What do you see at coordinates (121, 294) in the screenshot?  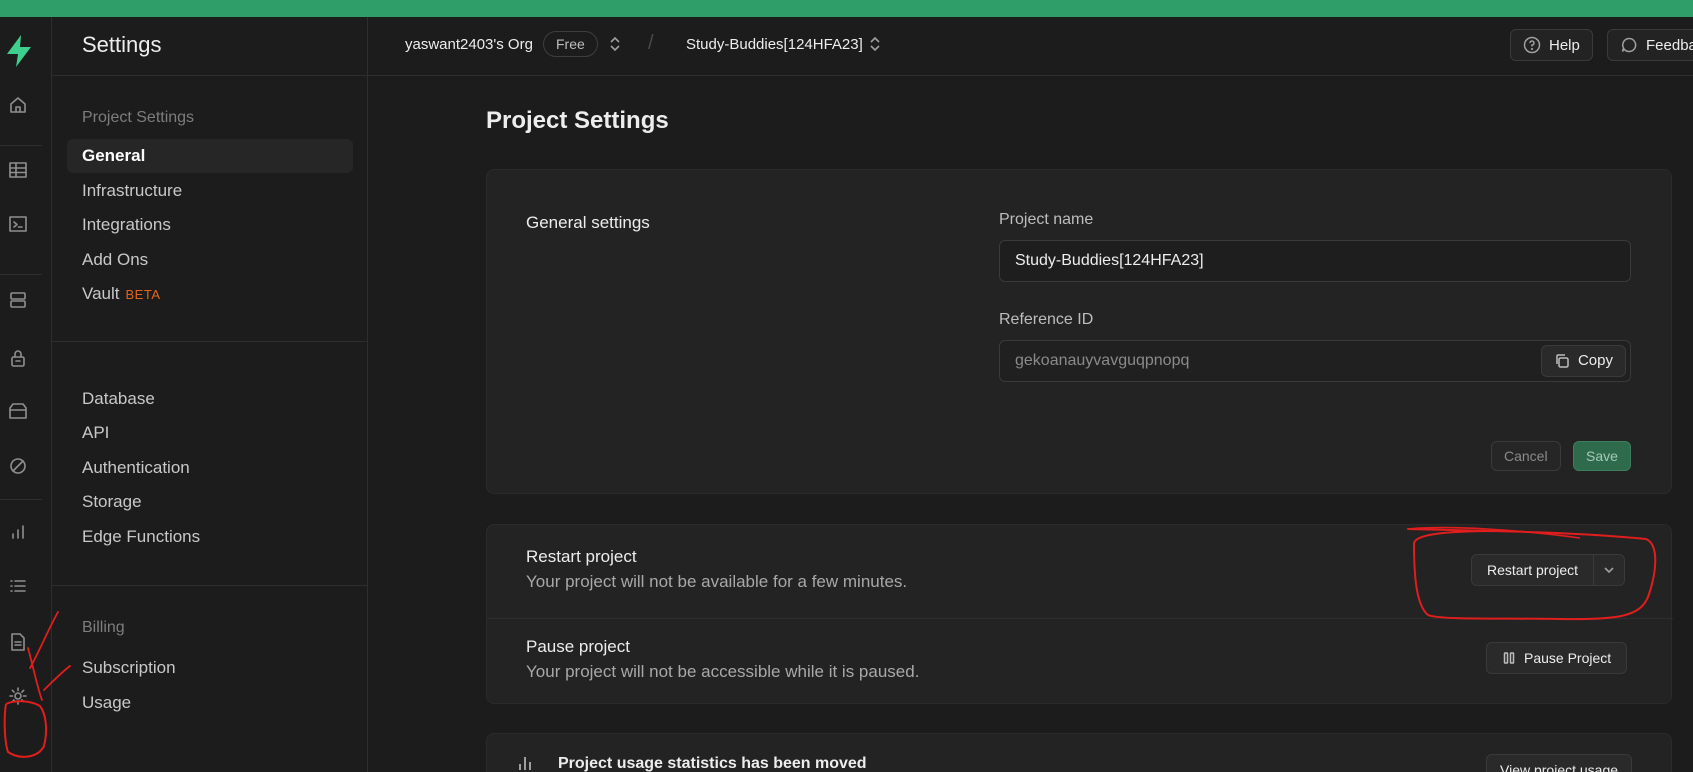 I see `sidebar-item-vault: Vault BETA` at bounding box center [121, 294].